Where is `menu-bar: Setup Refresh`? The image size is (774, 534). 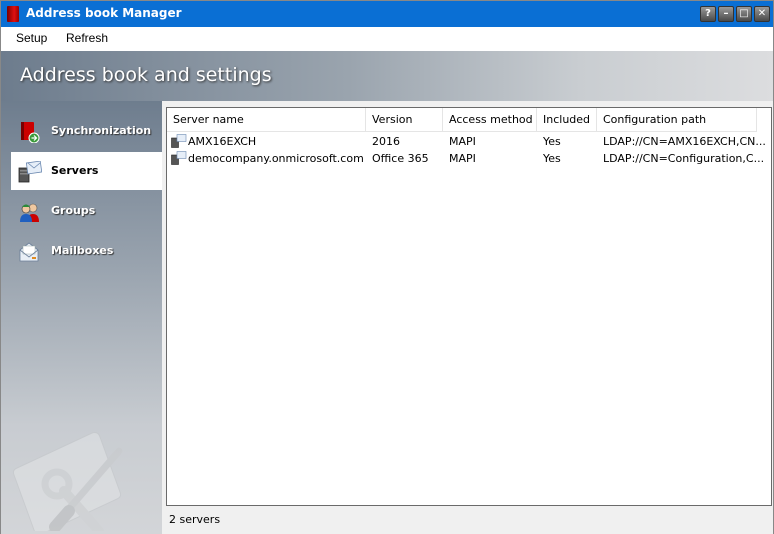
menu-bar: Setup Refresh is located at coordinates (387, 39).